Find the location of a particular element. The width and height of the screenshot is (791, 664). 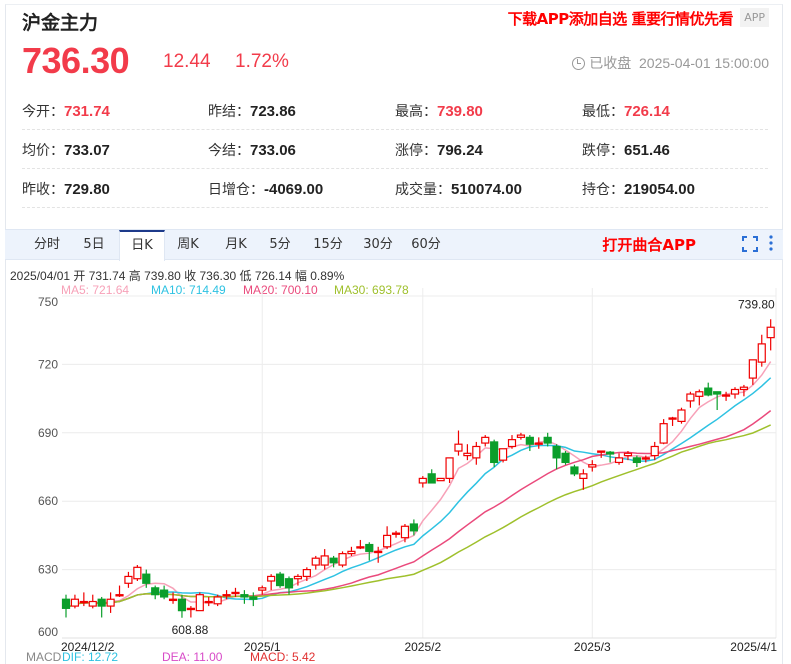

macd-legend-item: MACD is located at coordinates (44, 657).